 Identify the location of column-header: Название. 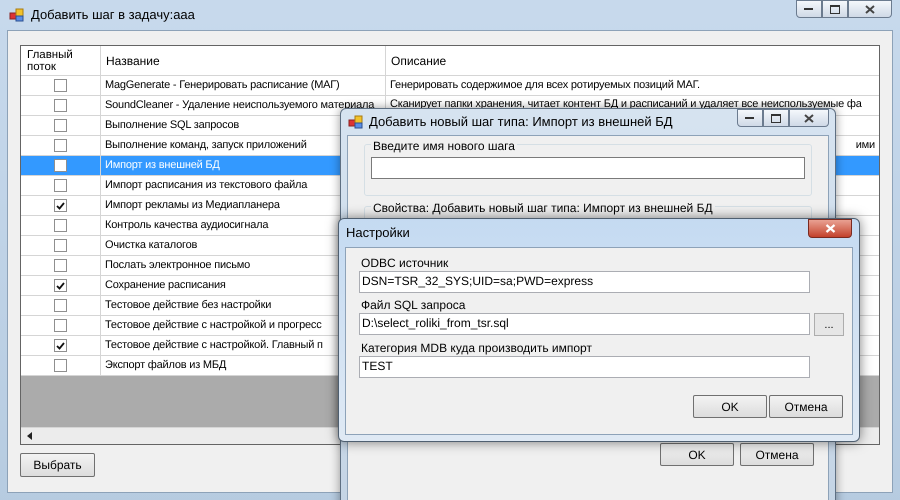
(243, 60).